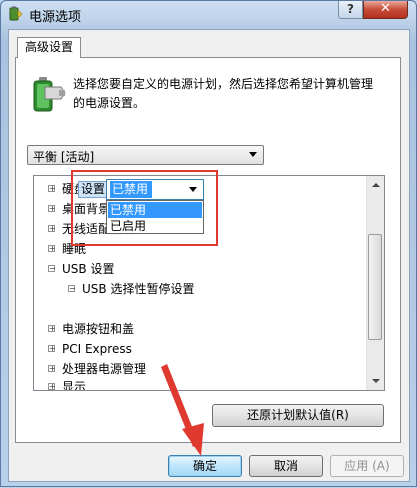 Image resolution: width=417 pixels, height=488 pixels. What do you see at coordinates (55, 17) in the screenshot?
I see `window-title: 电源选项` at bounding box center [55, 17].